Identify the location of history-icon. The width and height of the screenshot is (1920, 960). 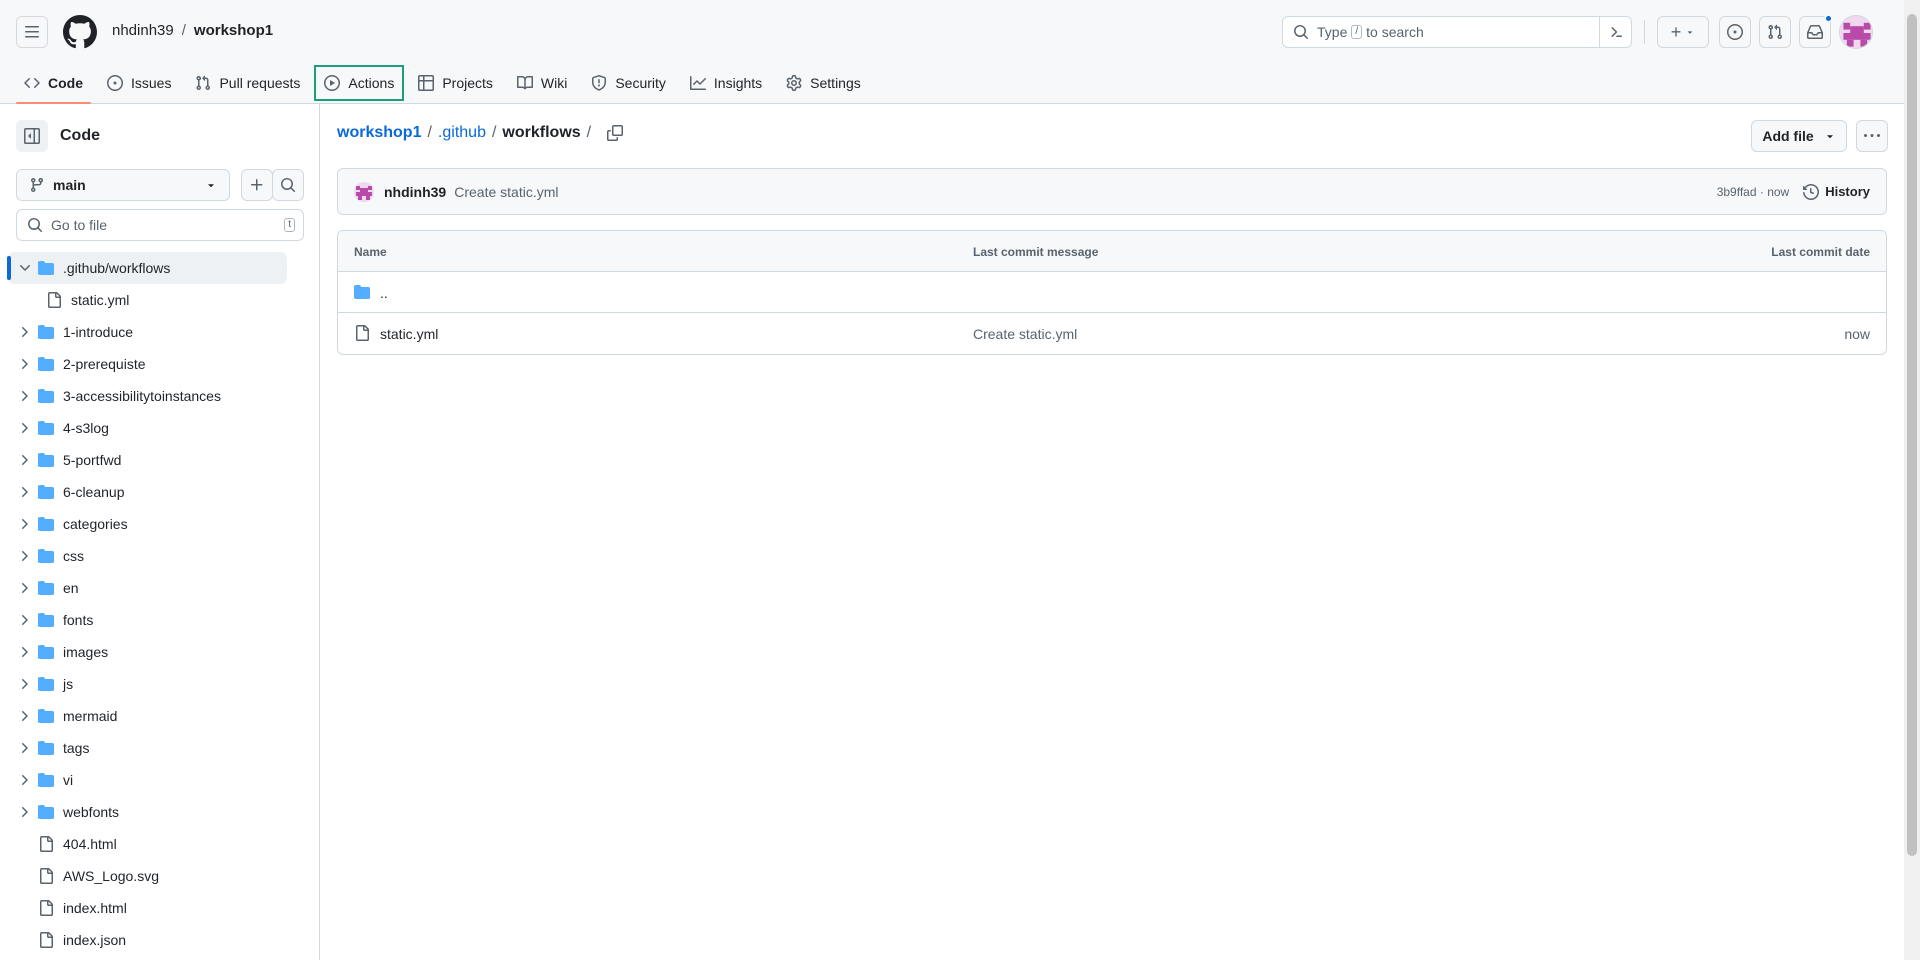
(1811, 191).